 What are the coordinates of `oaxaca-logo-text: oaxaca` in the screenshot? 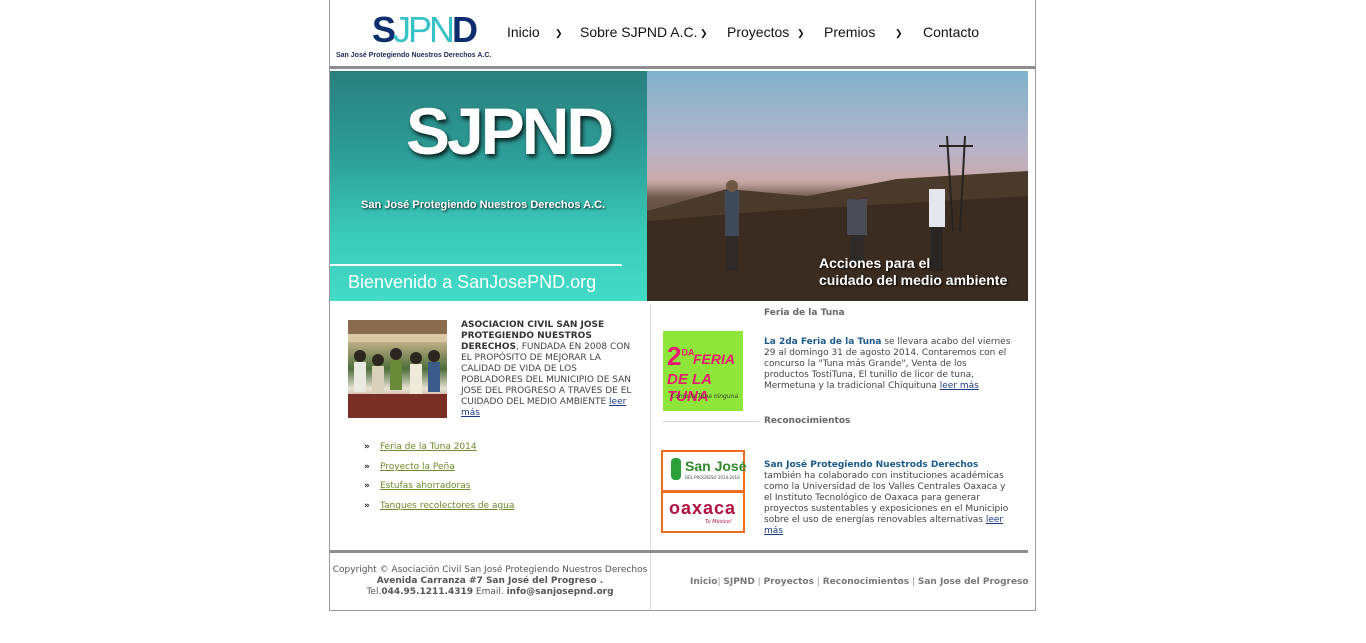 It's located at (703, 508).